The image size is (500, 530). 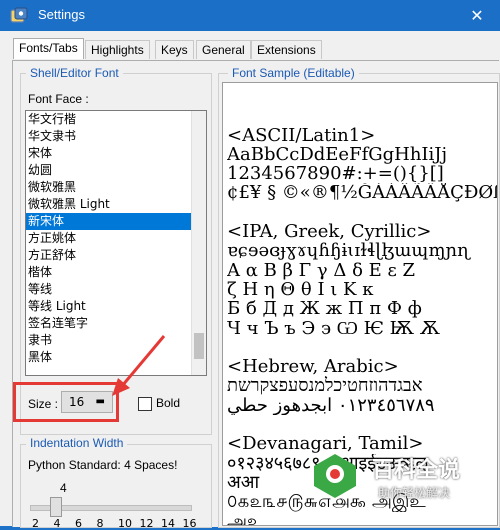 I want to click on size-label: Size :, so click(x=43, y=404).